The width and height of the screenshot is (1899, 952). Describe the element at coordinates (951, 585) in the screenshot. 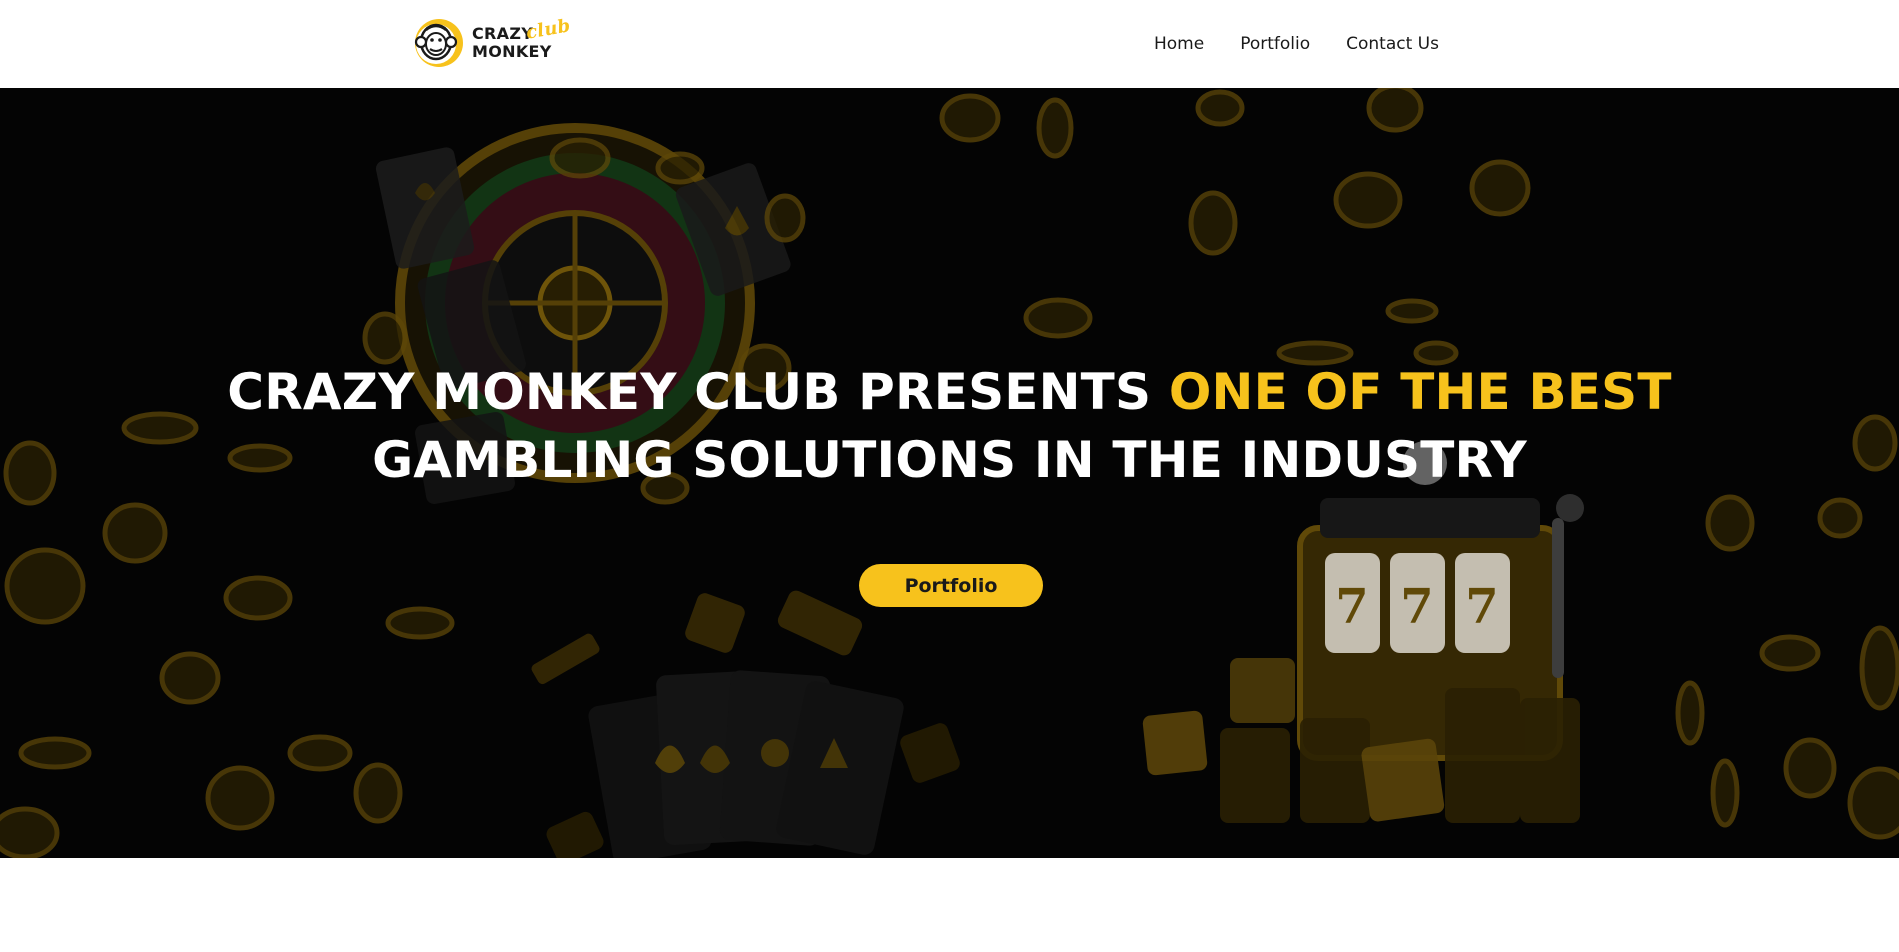

I see `portfolio-button: Portfolio` at that location.